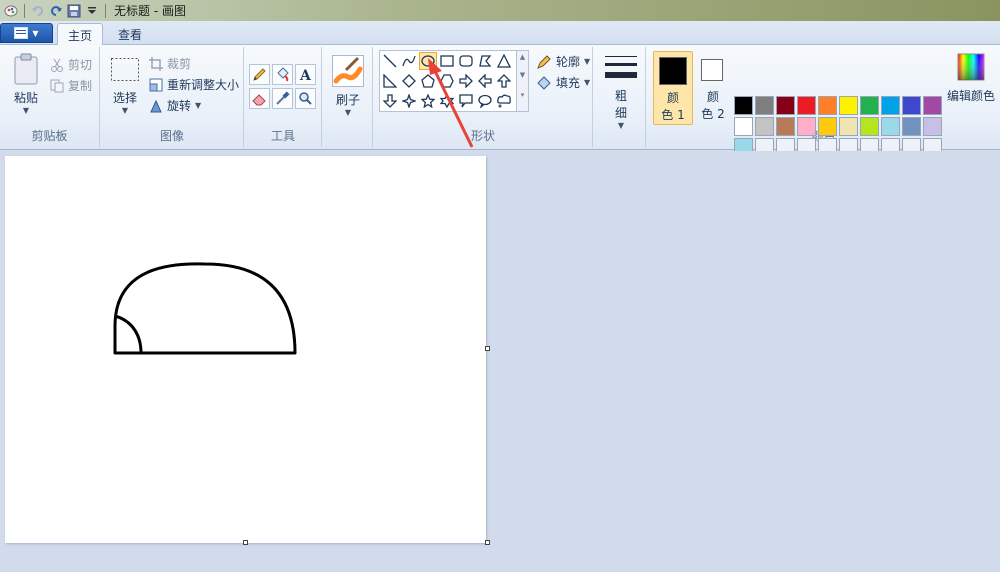 The width and height of the screenshot is (1000, 572). What do you see at coordinates (71, 64) in the screenshot?
I see `cut-button: 剪切` at bounding box center [71, 64].